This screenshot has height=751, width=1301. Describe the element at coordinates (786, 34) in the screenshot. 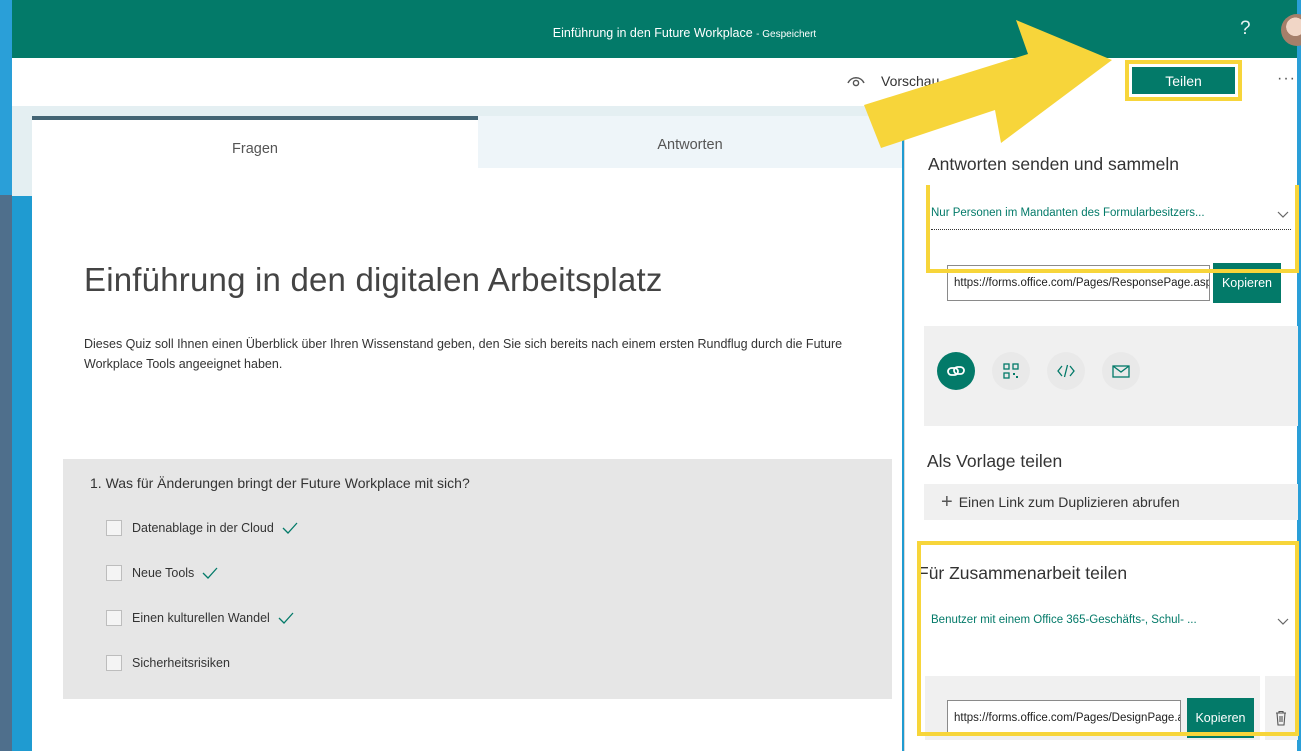

I see `save-status: - Gespeichert` at that location.